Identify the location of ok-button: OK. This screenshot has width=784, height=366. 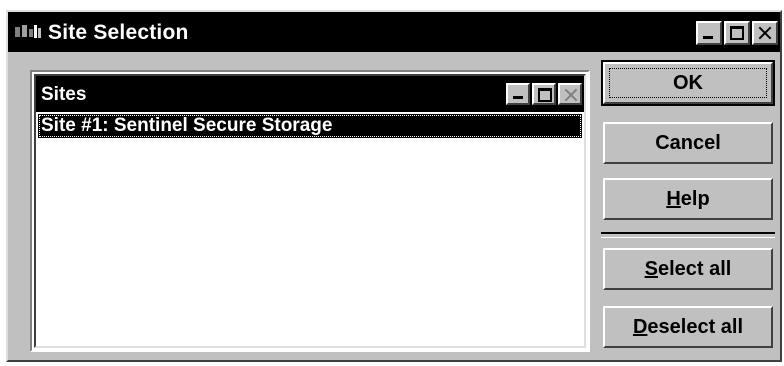
(688, 83).